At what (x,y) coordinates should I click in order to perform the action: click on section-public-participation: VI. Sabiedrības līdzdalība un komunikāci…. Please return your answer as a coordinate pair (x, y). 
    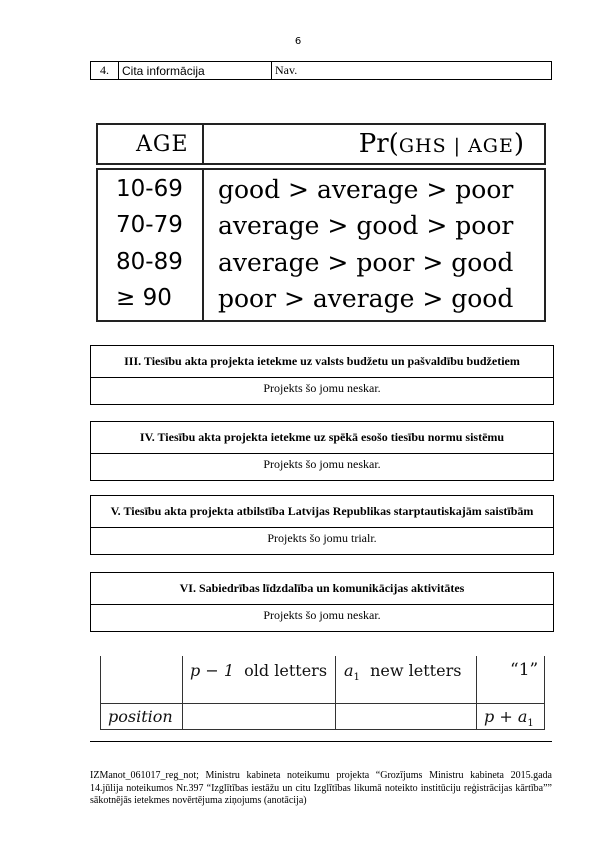
    Looking at the image, I should click on (322, 602).